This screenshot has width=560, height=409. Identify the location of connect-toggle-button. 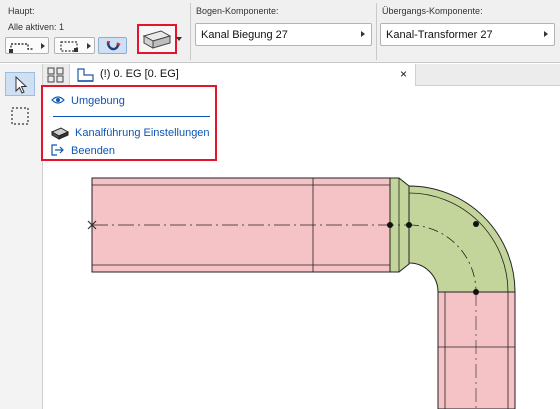
(112, 45).